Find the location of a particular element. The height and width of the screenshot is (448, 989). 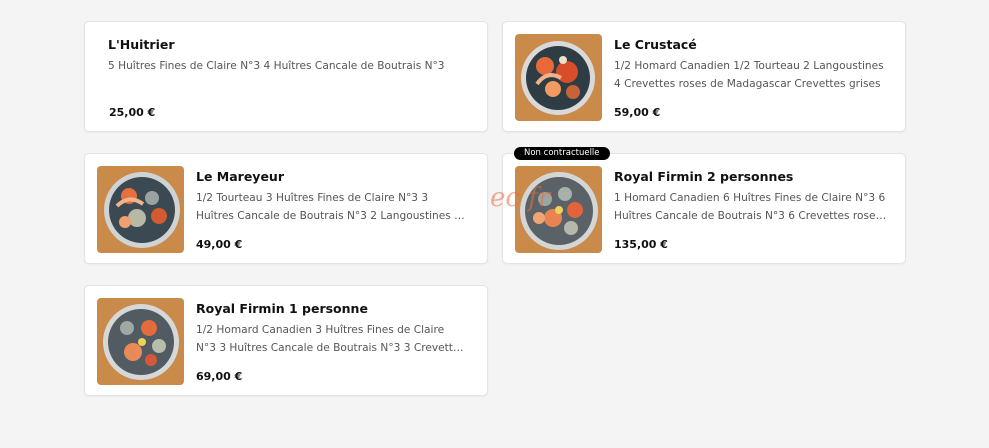

product-title: Le Crustacé is located at coordinates (655, 44).